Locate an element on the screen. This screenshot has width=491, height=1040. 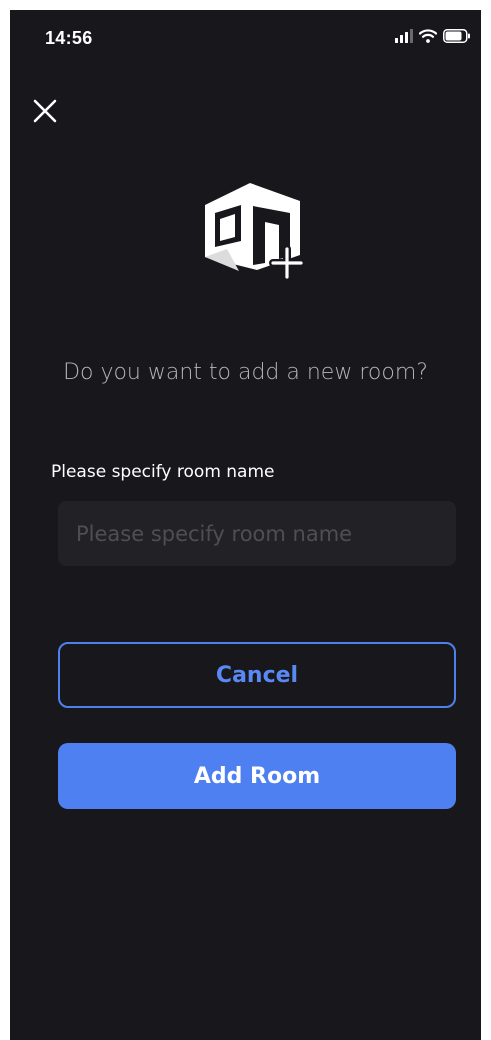
status-icons is located at coordinates (433, 38).